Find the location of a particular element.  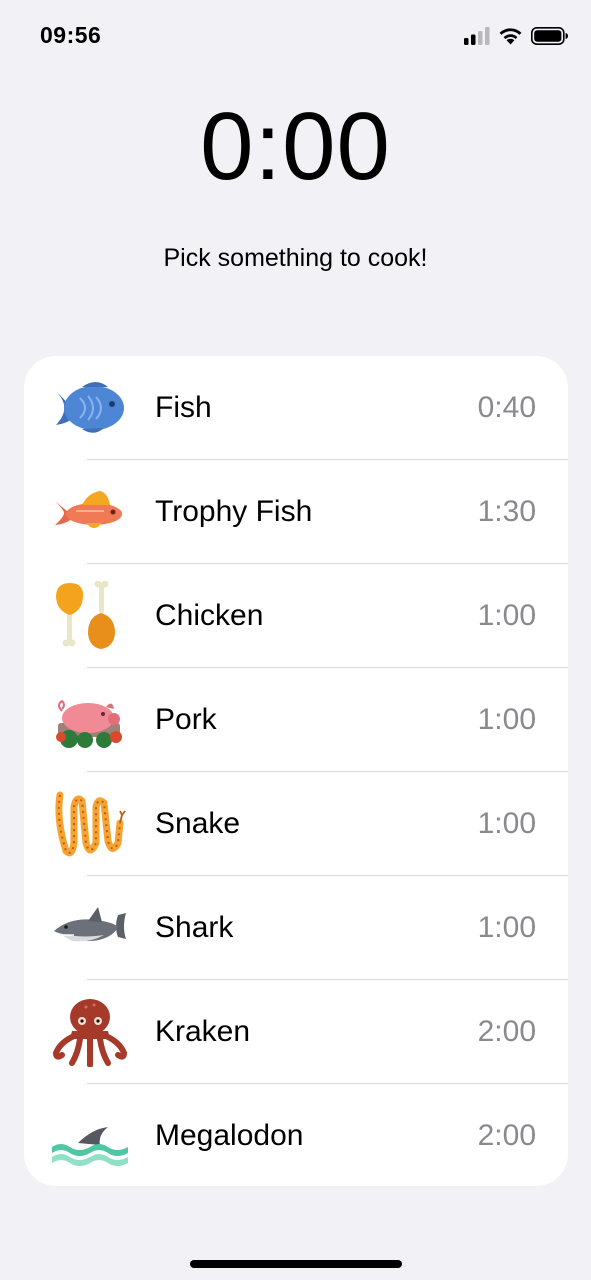

item-label: Trophy Fish is located at coordinates (234, 511).